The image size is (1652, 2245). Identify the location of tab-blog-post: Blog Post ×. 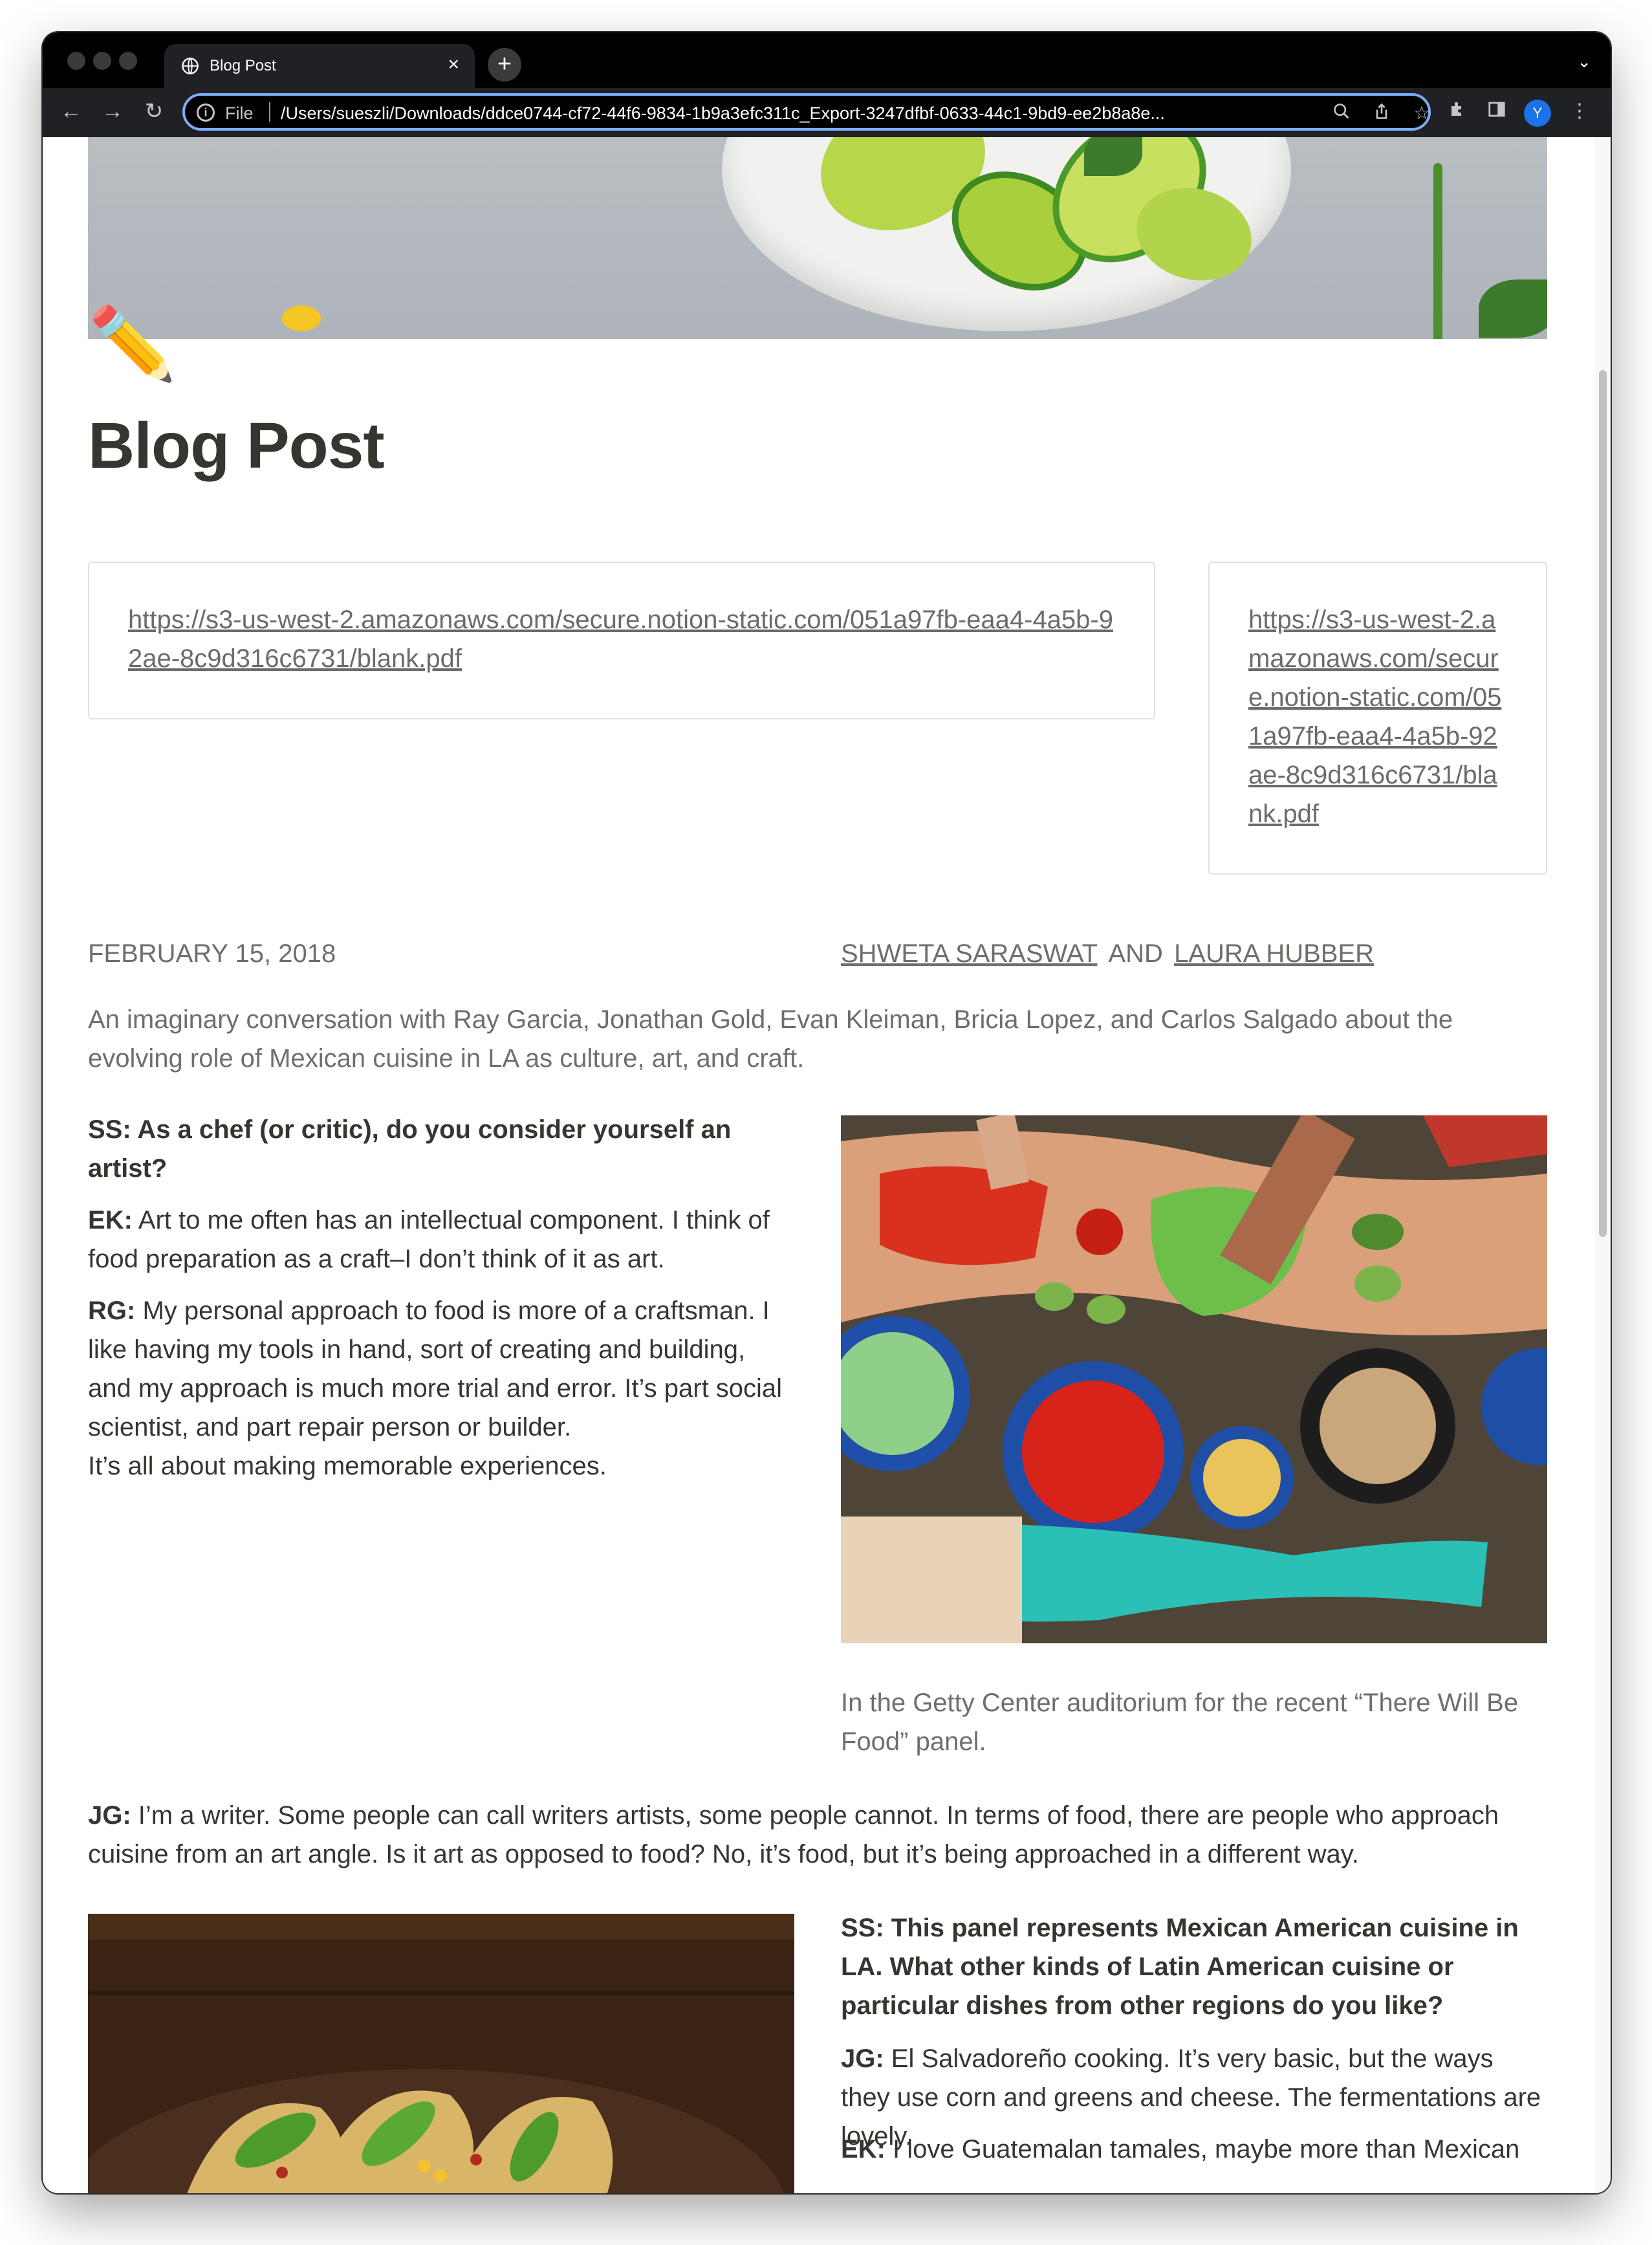
(319, 66).